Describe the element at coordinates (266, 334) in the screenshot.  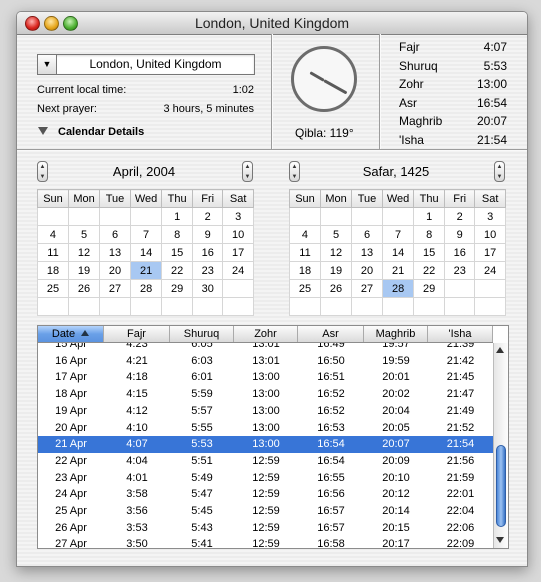
I see `column-header-zohr: Zohr` at that location.